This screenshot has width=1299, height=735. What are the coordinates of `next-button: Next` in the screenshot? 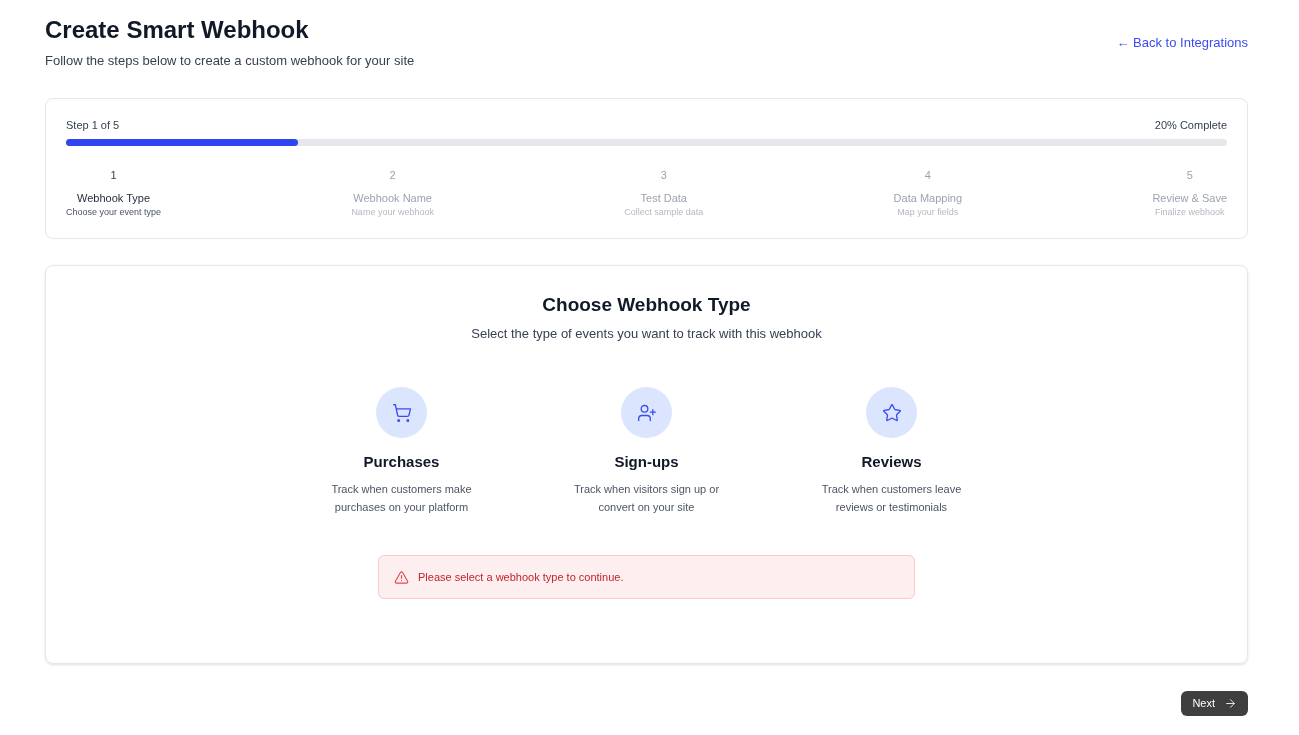 It's located at (1214, 703).